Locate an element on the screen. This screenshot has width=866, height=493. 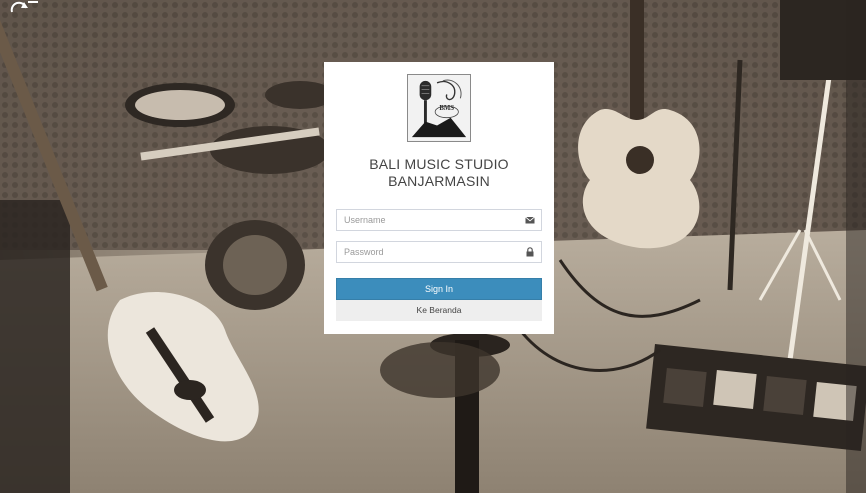
microphone-logo-icon: BMS is located at coordinates (439, 108).